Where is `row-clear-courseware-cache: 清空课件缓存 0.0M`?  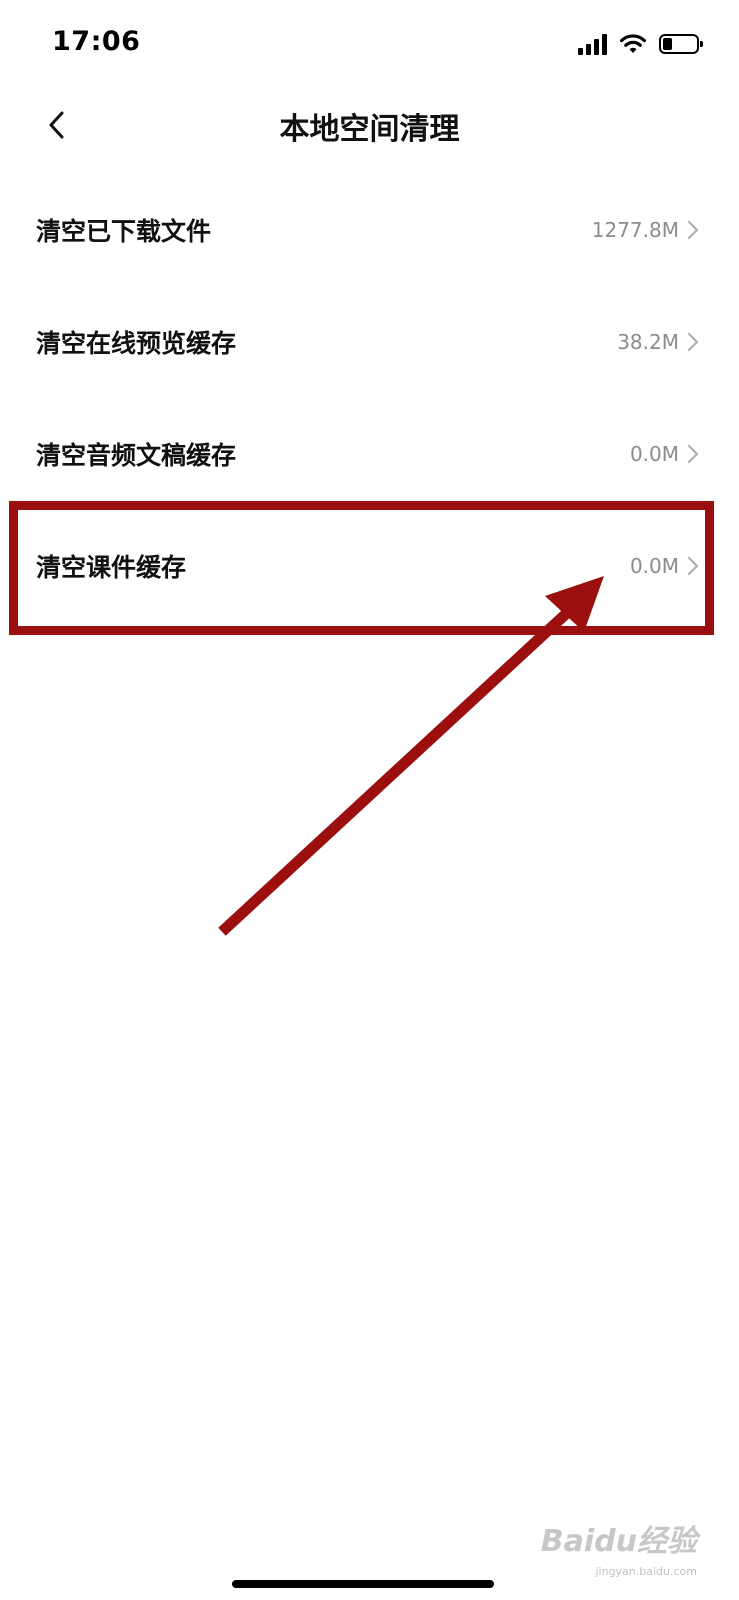 row-clear-courseware-cache: 清空课件缓存 0.0M is located at coordinates (369, 566).